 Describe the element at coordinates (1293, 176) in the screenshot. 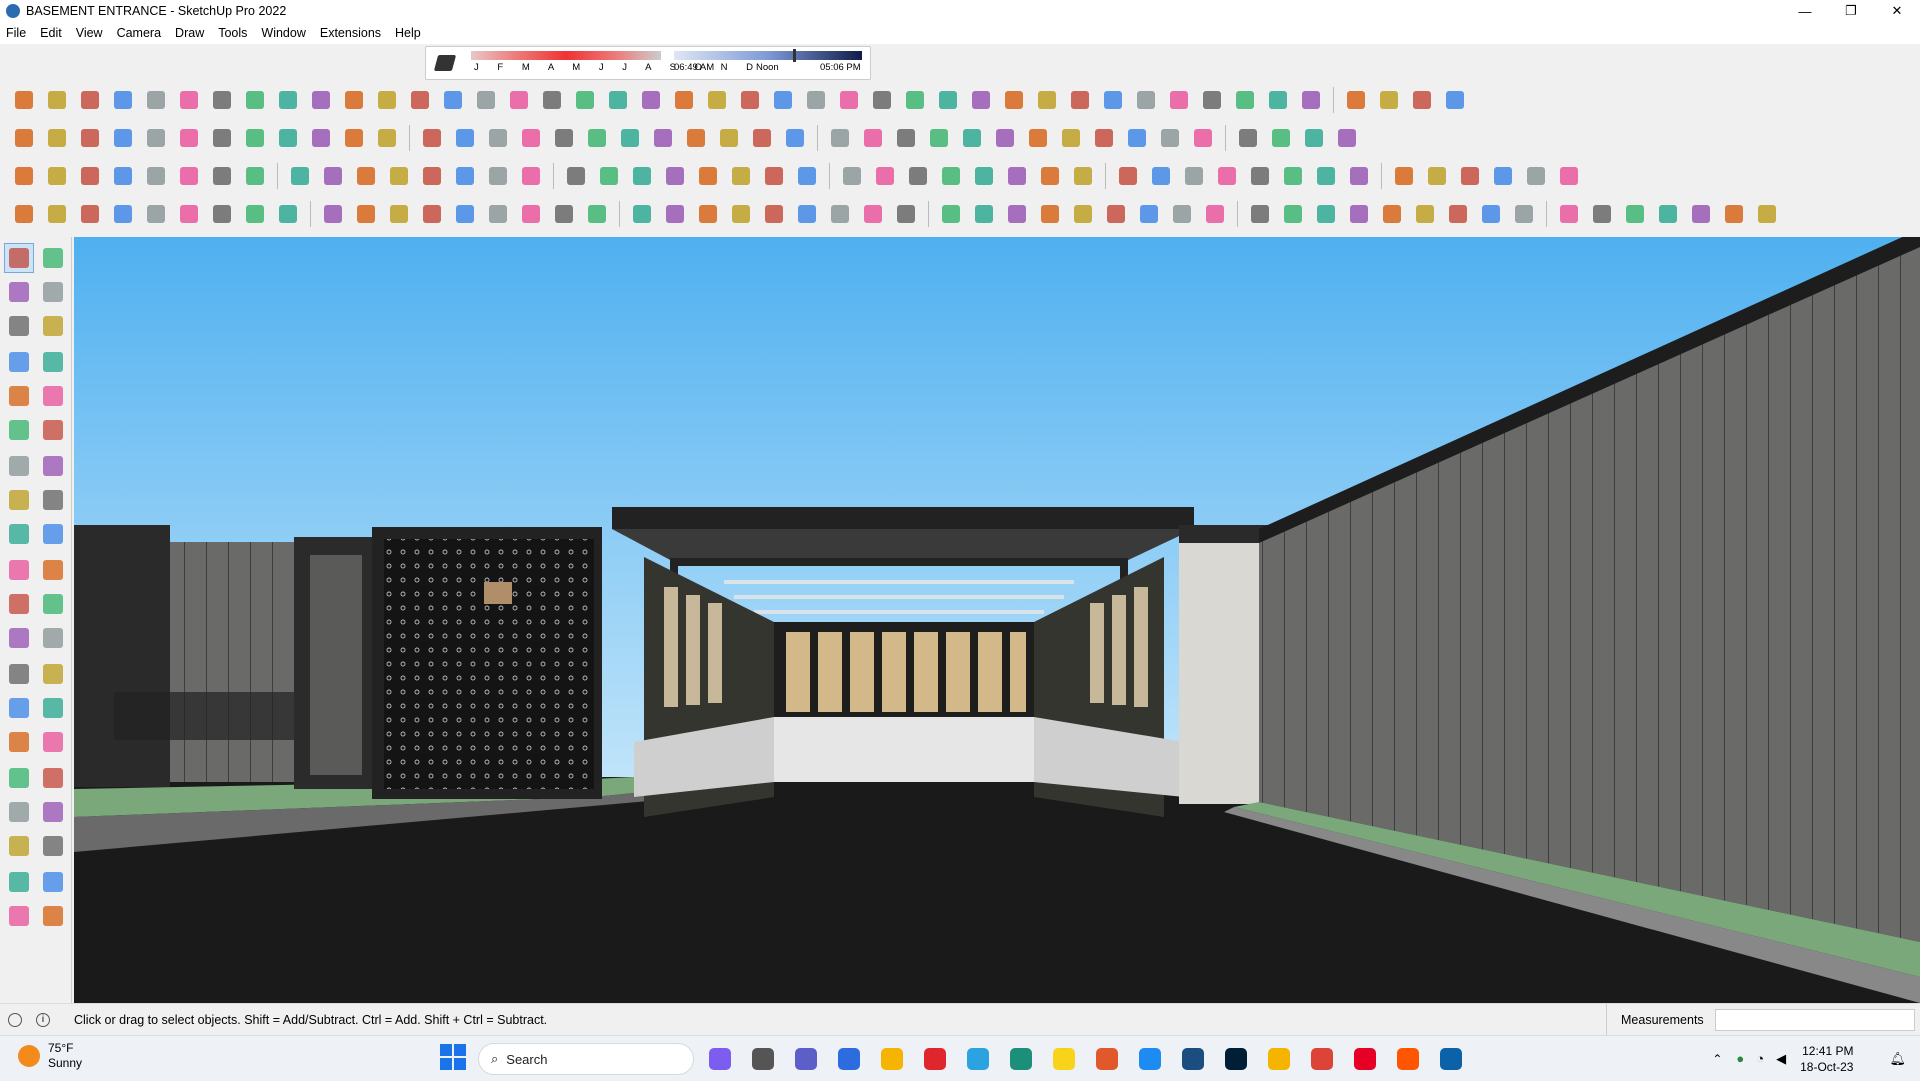

I see `row3-tool-38-icon` at that location.